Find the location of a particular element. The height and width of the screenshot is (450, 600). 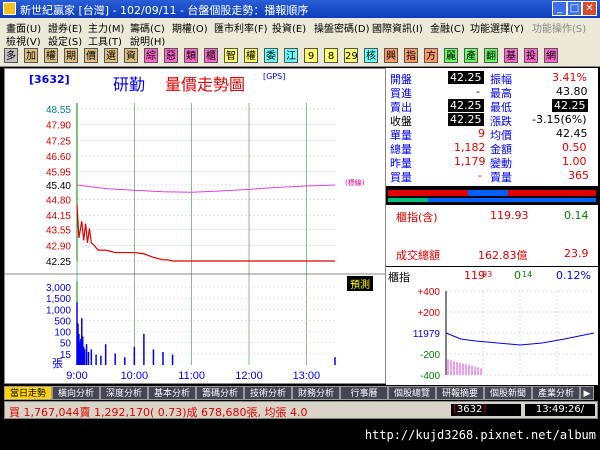

tab-7: 行事曆 is located at coordinates (364, 393).